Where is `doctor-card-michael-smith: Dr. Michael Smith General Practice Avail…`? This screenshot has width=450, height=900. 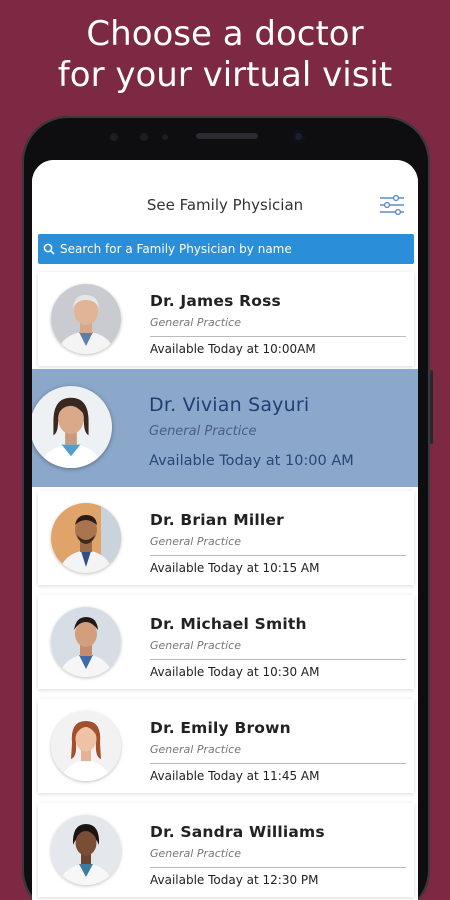 doctor-card-michael-smith: Dr. Michael Smith General Practice Avail… is located at coordinates (226, 642).